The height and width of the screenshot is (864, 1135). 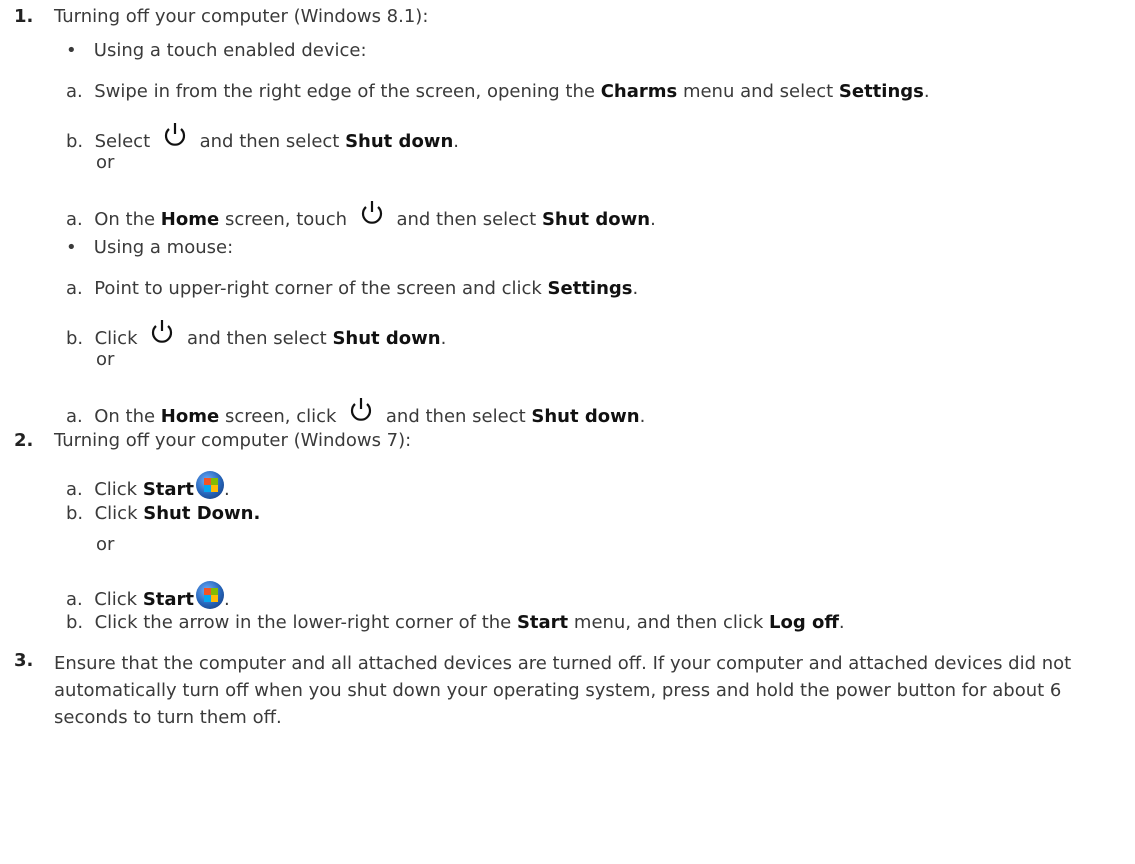 What do you see at coordinates (122, 141) in the screenshot?
I see `step-text: Select` at bounding box center [122, 141].